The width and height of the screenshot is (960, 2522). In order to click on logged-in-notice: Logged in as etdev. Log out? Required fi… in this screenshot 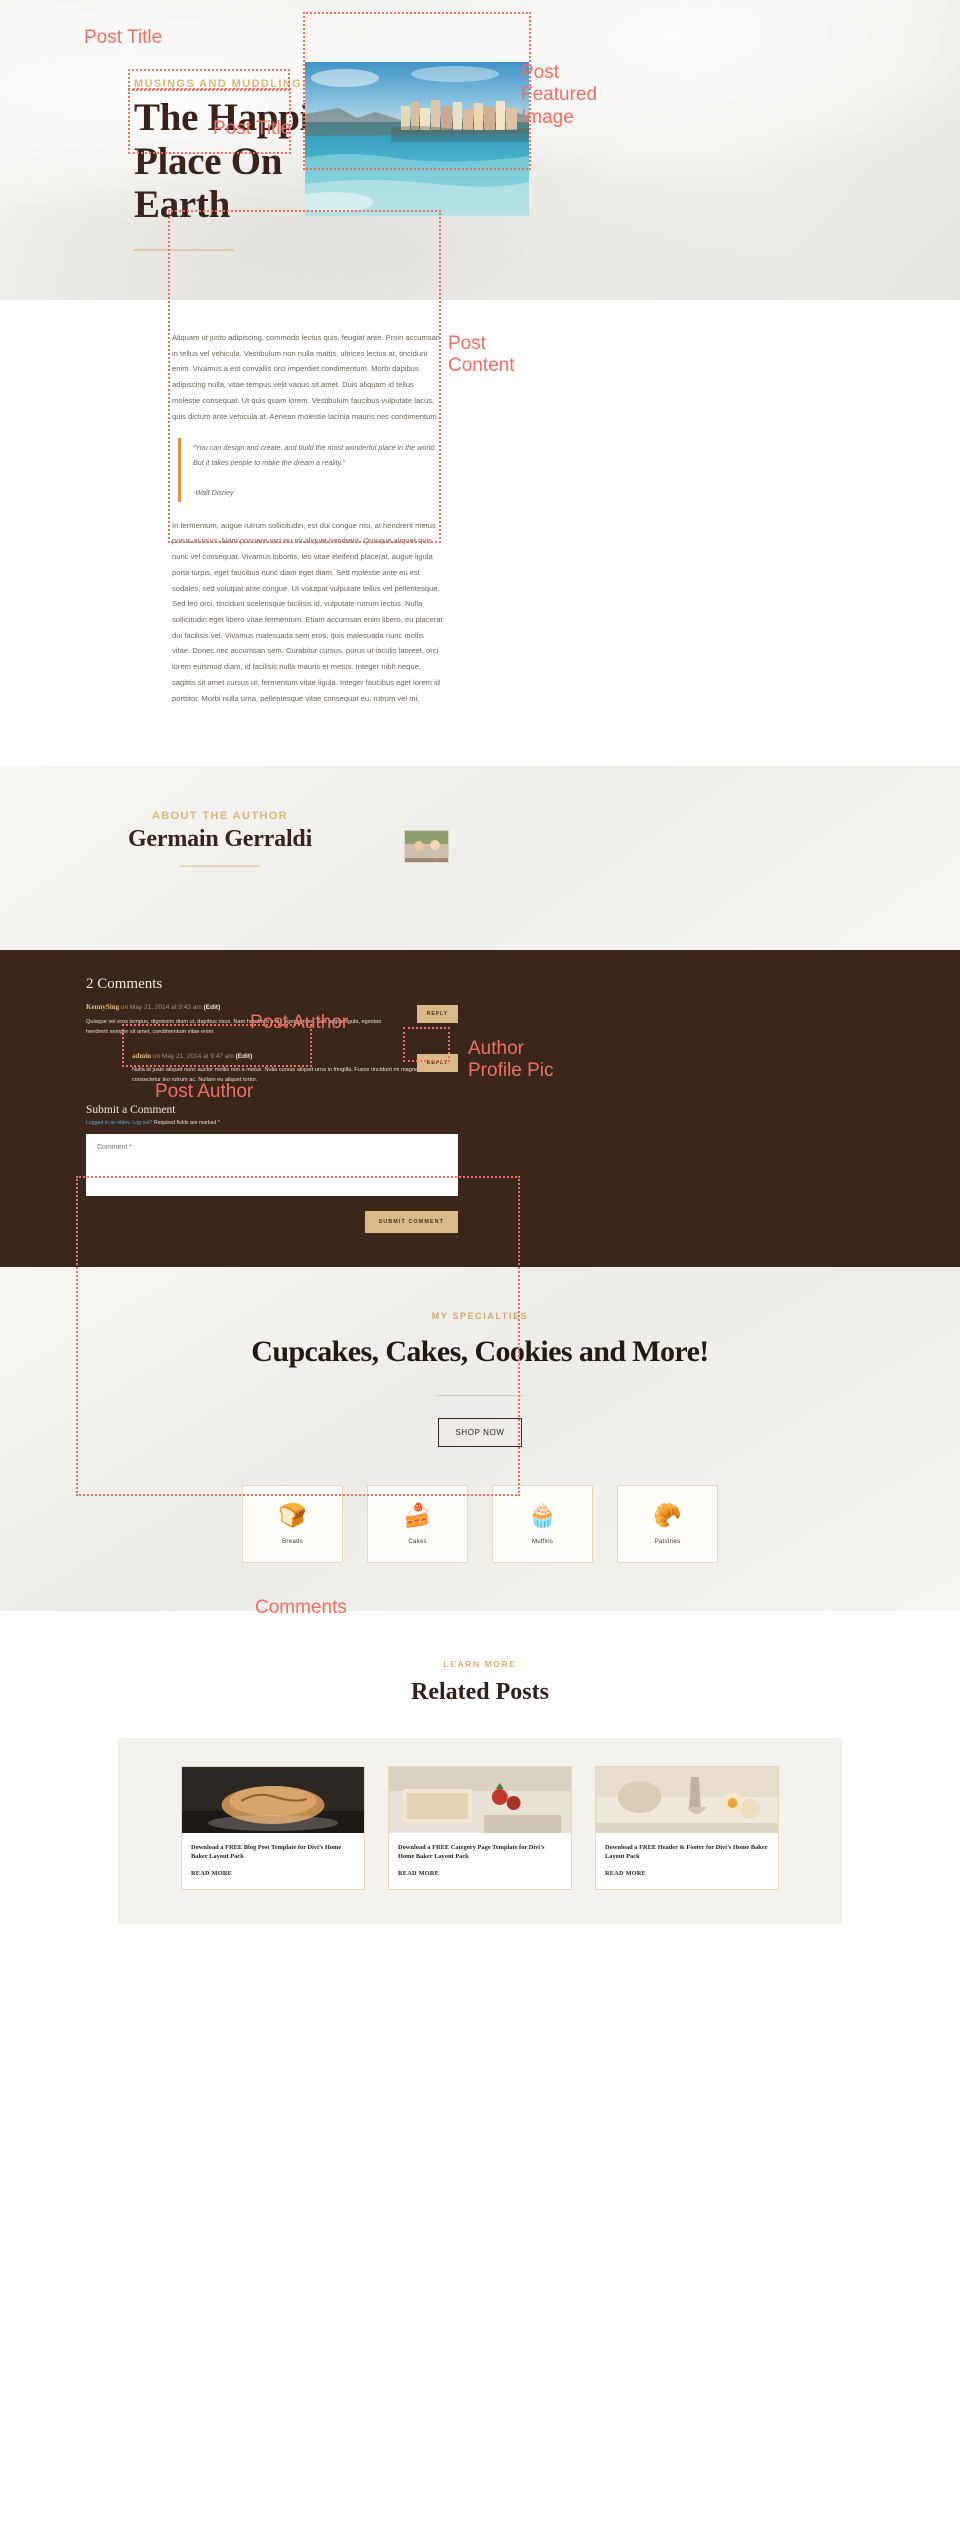, I will do `click(272, 1123)`.